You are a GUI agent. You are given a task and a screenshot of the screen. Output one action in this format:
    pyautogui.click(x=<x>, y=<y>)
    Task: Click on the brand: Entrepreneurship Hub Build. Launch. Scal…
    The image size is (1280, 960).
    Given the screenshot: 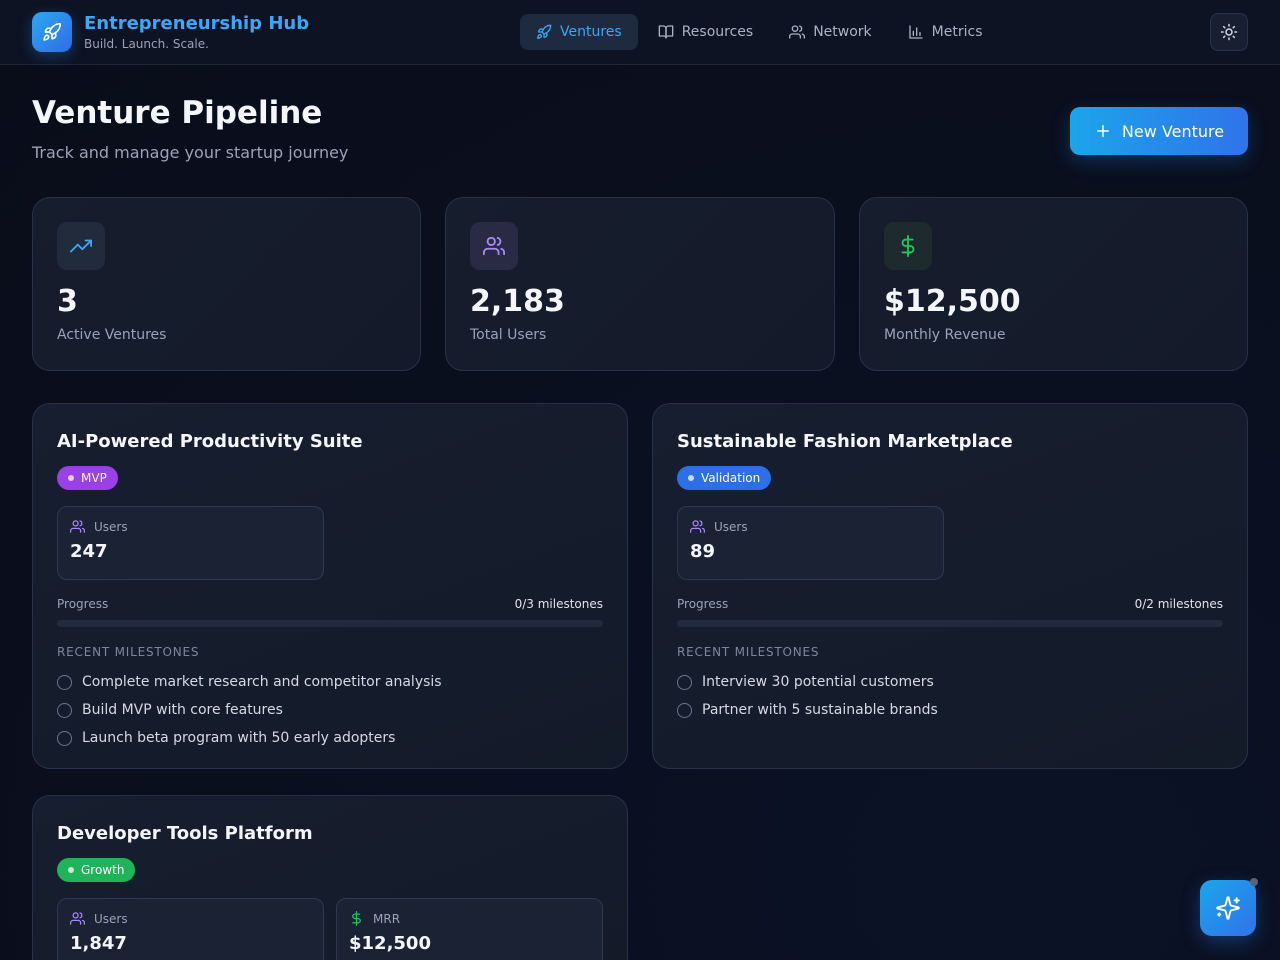 What is the action you would take?
    pyautogui.click(x=170, y=32)
    